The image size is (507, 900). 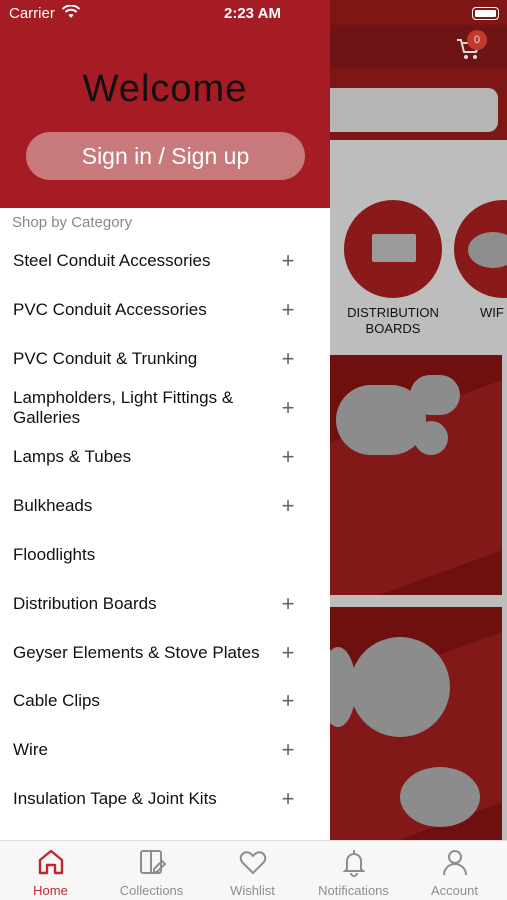 I want to click on clock: 2:23 AM, so click(x=252, y=13).